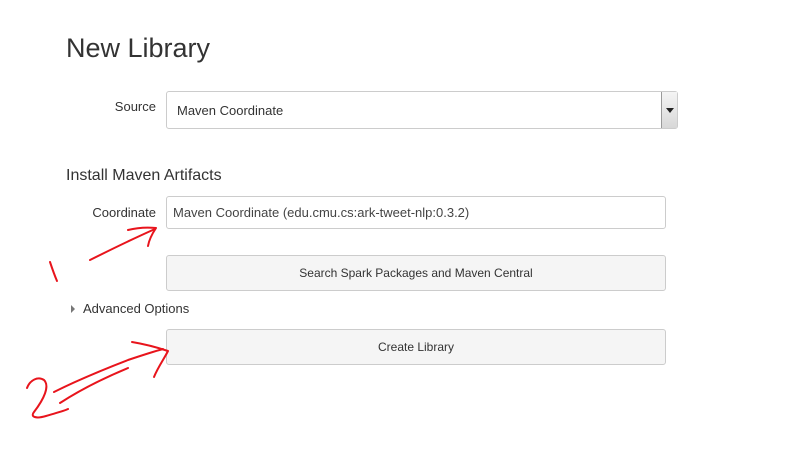 The height and width of the screenshot is (466, 793). I want to click on page-title: New Library, so click(138, 48).